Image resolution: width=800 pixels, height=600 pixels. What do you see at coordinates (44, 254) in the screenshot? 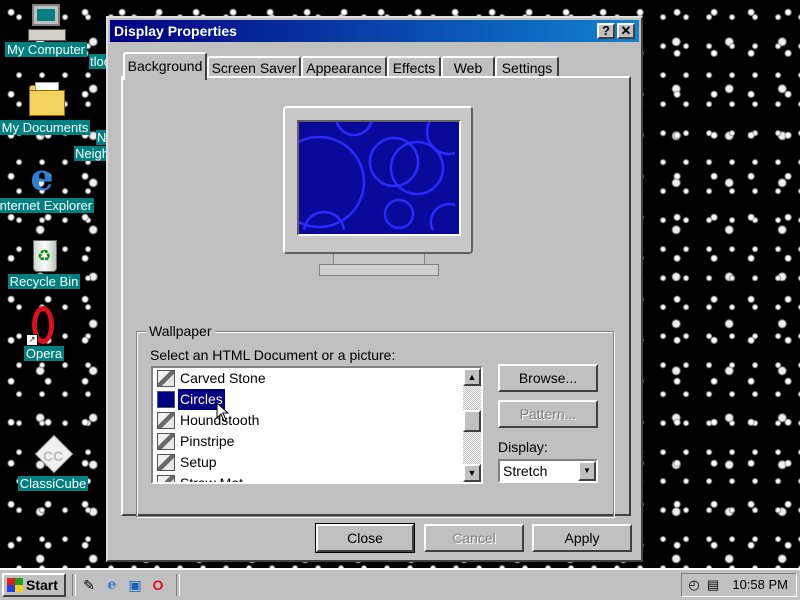
I see `recycle-bin-icon` at bounding box center [44, 254].